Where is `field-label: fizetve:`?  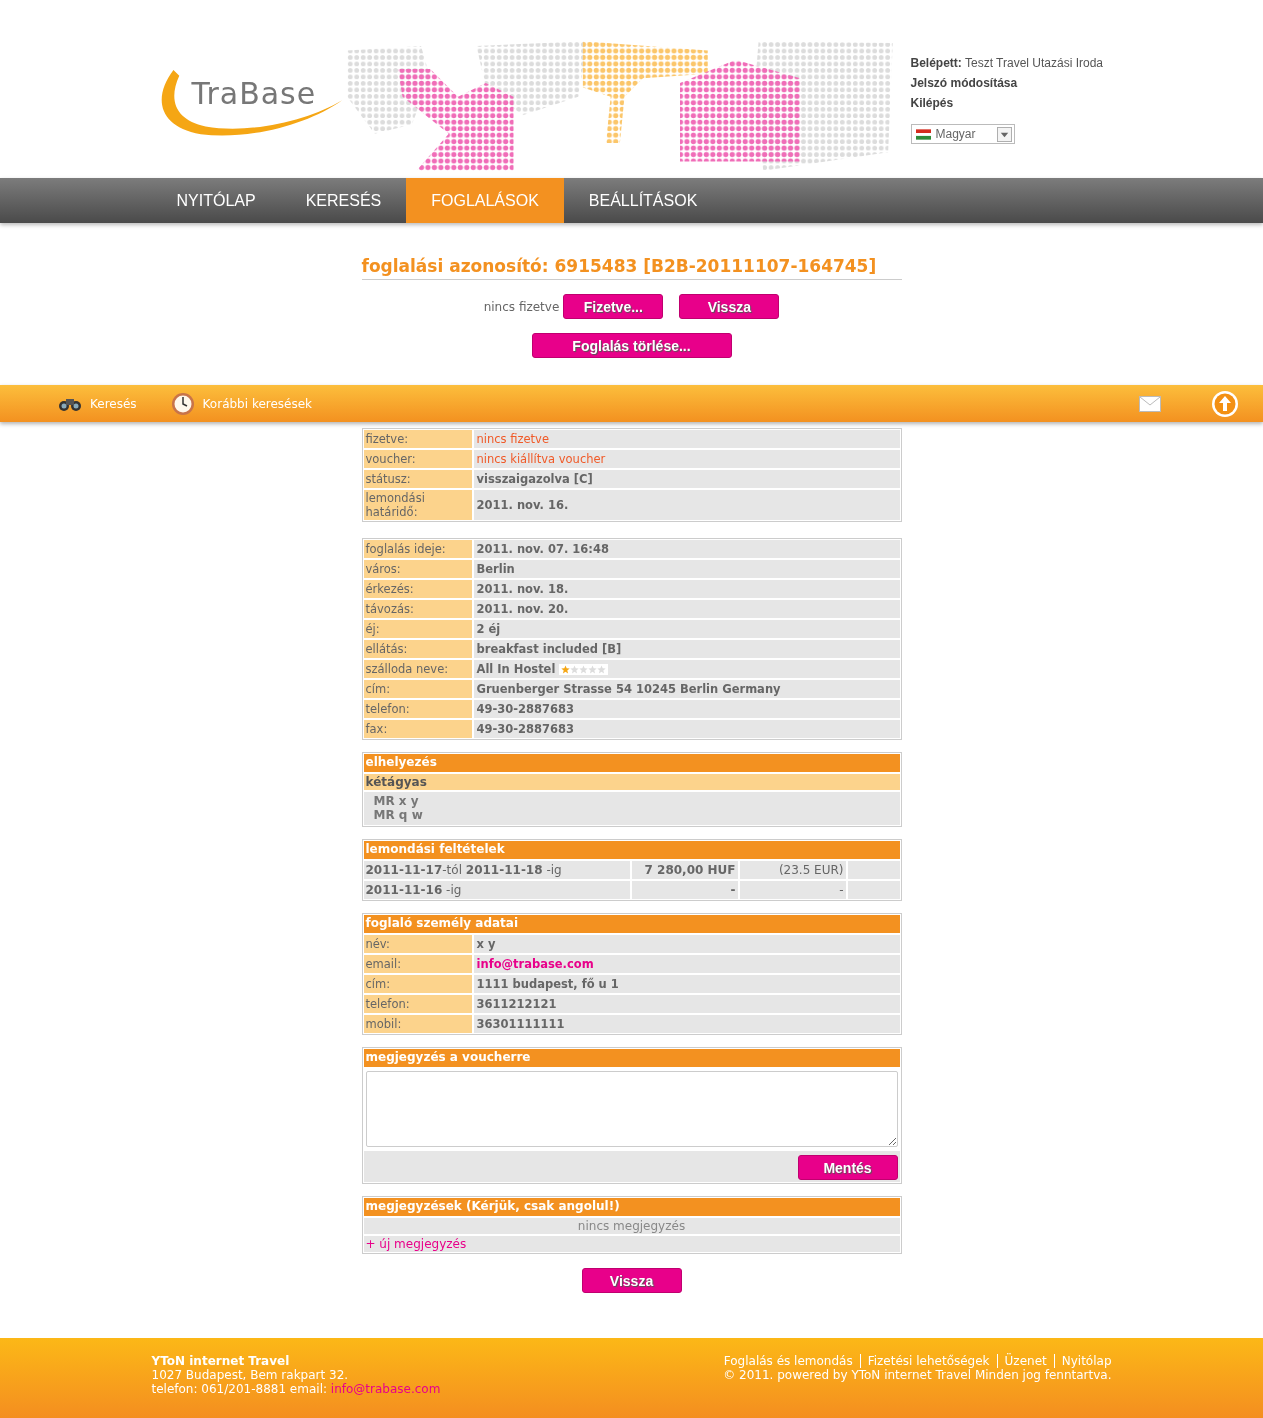 field-label: fizetve: is located at coordinates (417, 439).